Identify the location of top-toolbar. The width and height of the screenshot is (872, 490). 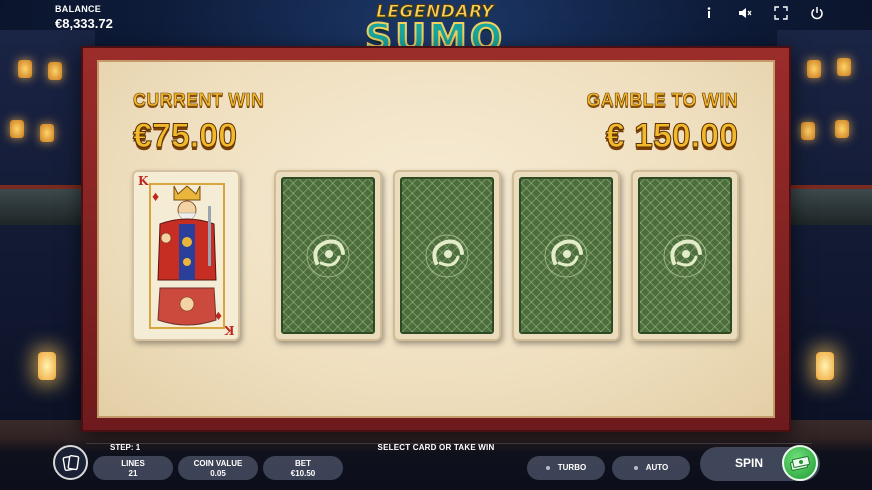
(763, 13).